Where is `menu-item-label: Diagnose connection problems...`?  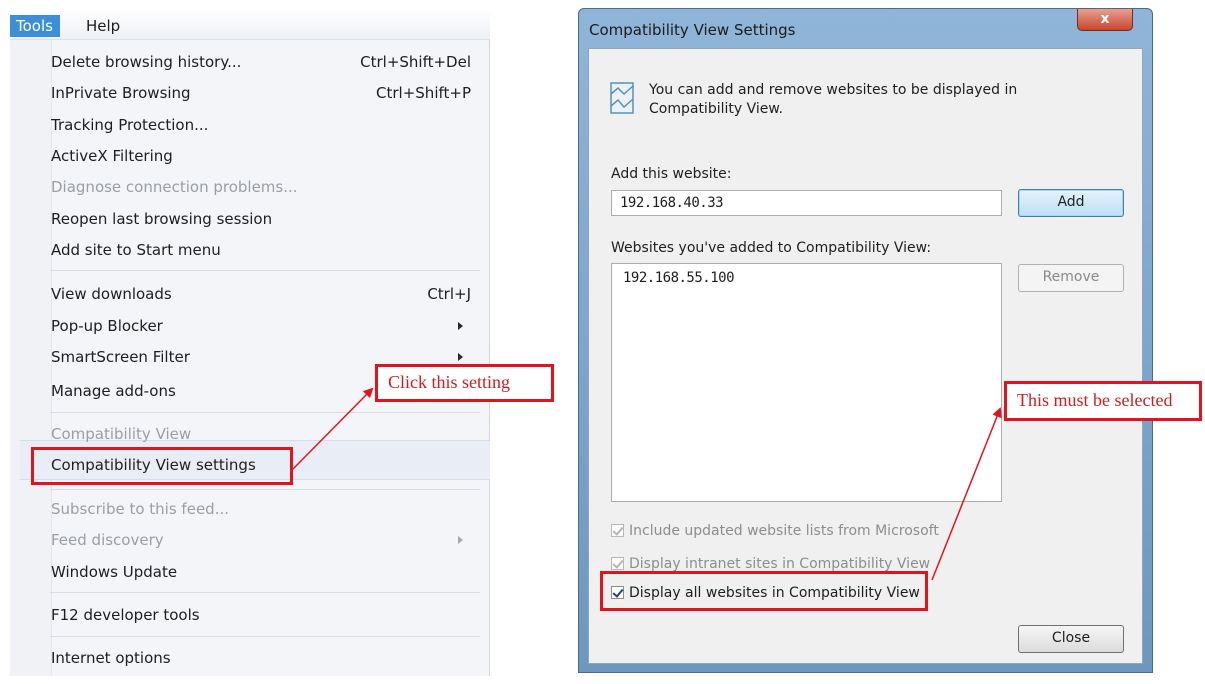 menu-item-label: Diagnose connection problems... is located at coordinates (174, 187).